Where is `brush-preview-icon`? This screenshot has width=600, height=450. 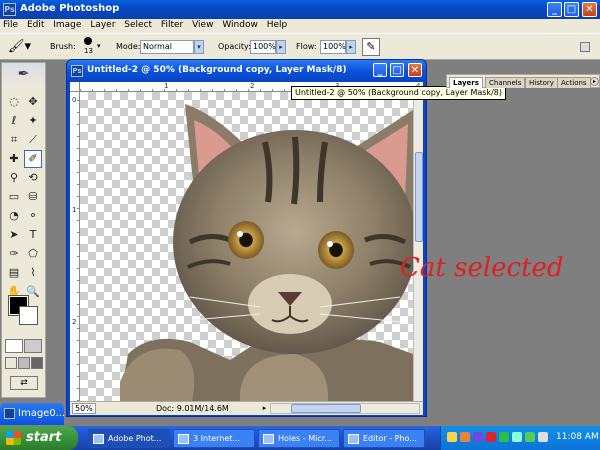
brush-preview-icon is located at coordinates (88, 41).